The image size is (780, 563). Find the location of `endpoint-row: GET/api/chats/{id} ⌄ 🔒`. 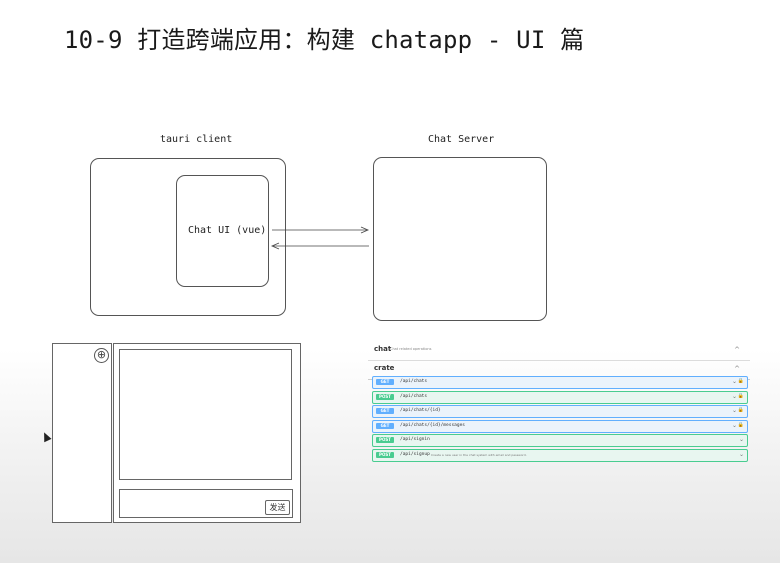

endpoint-row: GET/api/chats/{id} ⌄ 🔒 is located at coordinates (560, 411).